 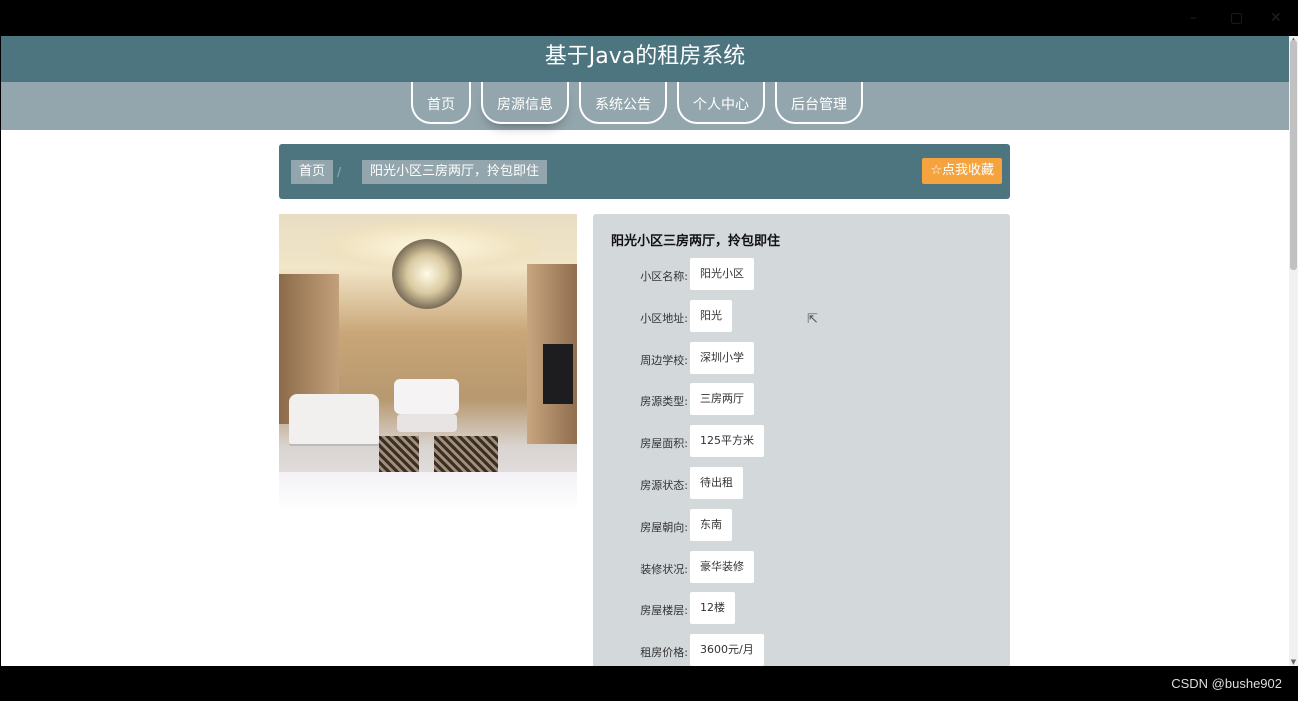 I want to click on field-label: 小区地址:, so click(x=664, y=318).